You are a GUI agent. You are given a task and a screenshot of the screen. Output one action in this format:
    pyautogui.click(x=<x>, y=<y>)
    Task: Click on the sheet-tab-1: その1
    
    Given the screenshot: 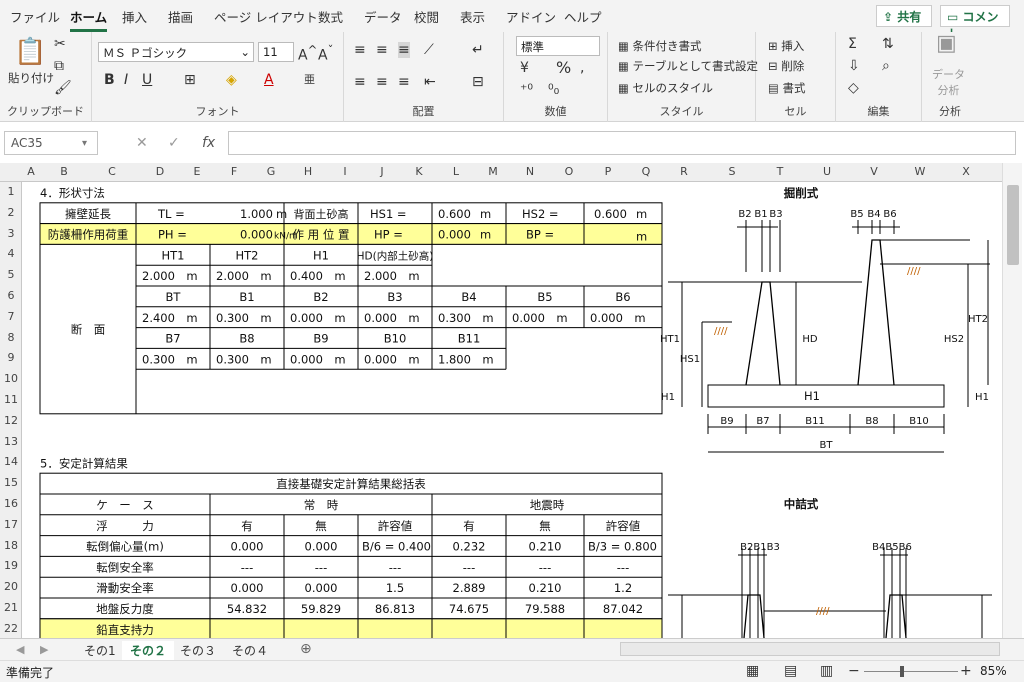 What is the action you would take?
    pyautogui.click(x=100, y=650)
    